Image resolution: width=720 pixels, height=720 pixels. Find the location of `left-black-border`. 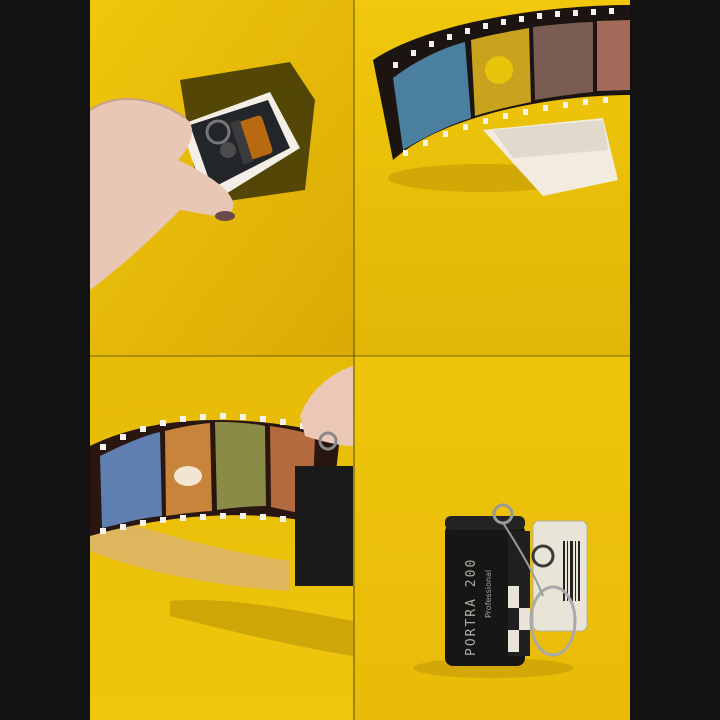

left-black-border is located at coordinates (45, 360).